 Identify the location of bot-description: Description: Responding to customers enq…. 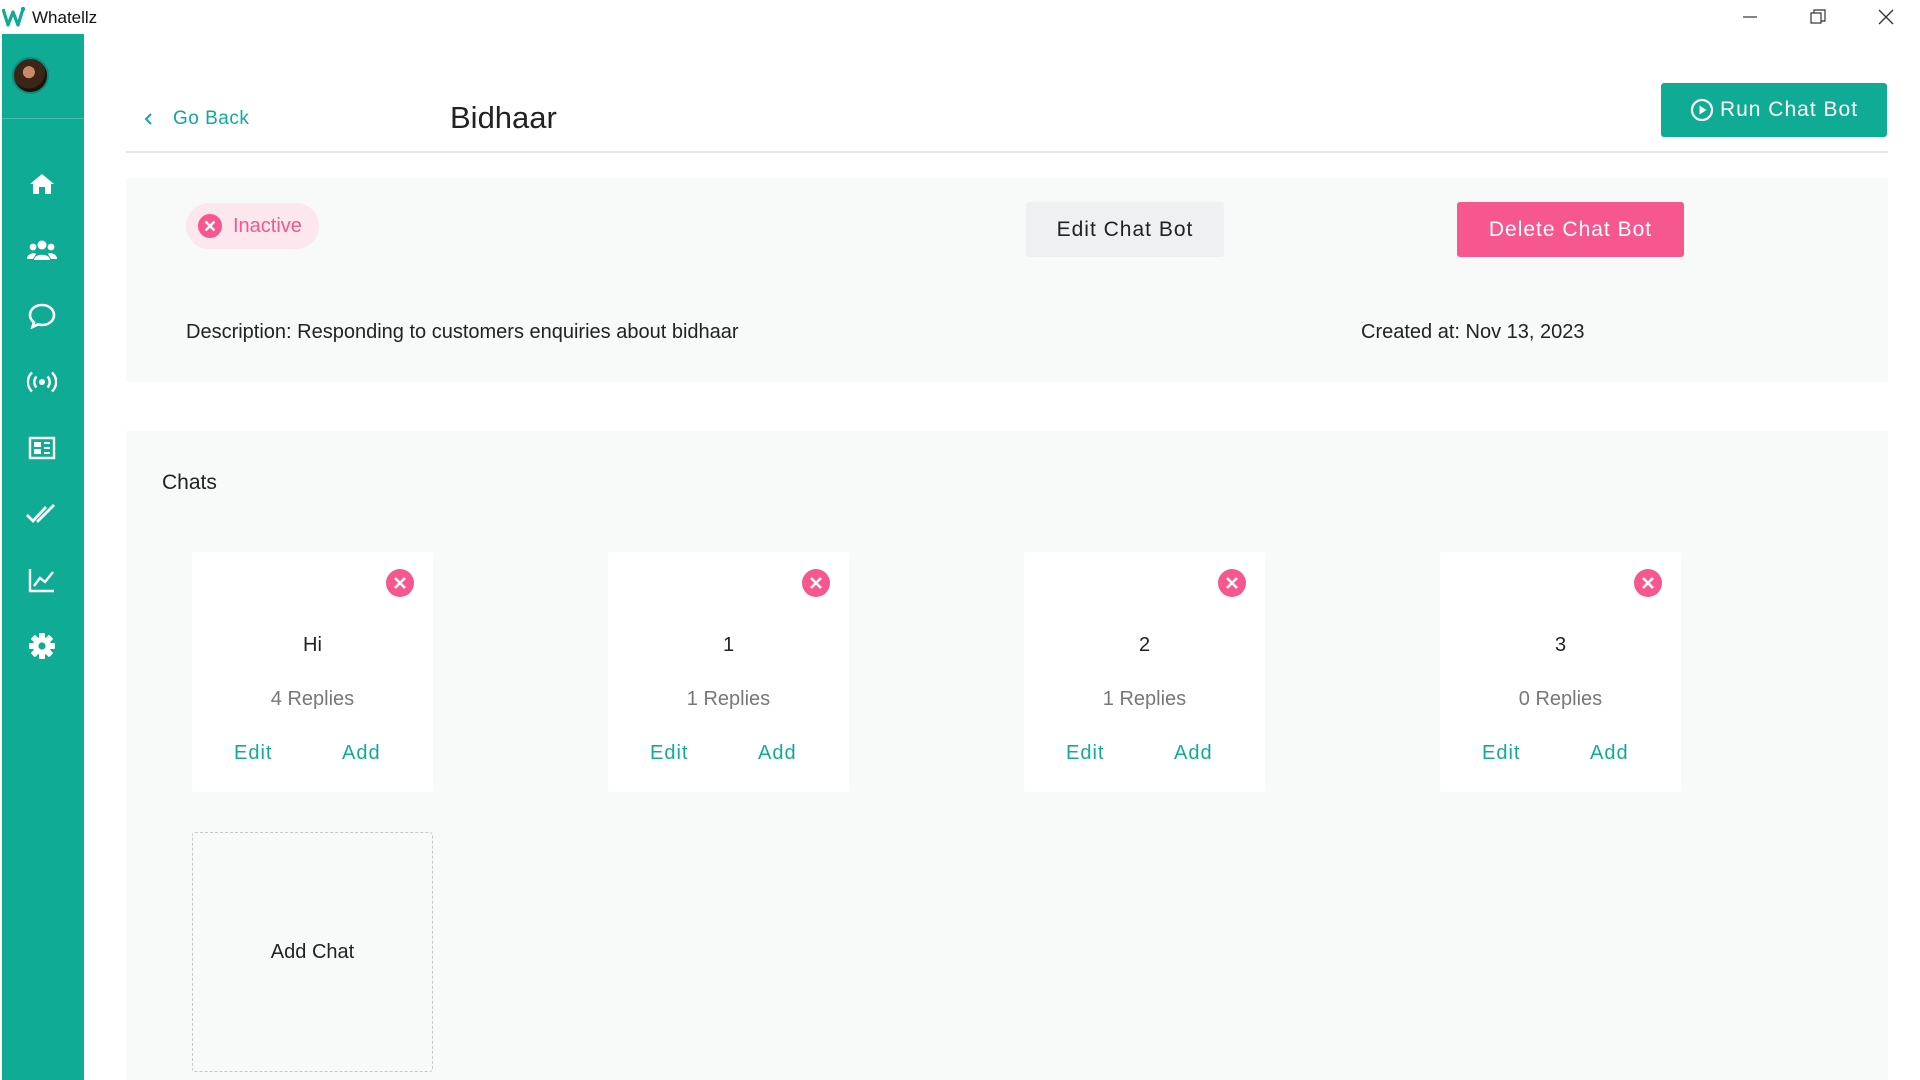
(462, 332).